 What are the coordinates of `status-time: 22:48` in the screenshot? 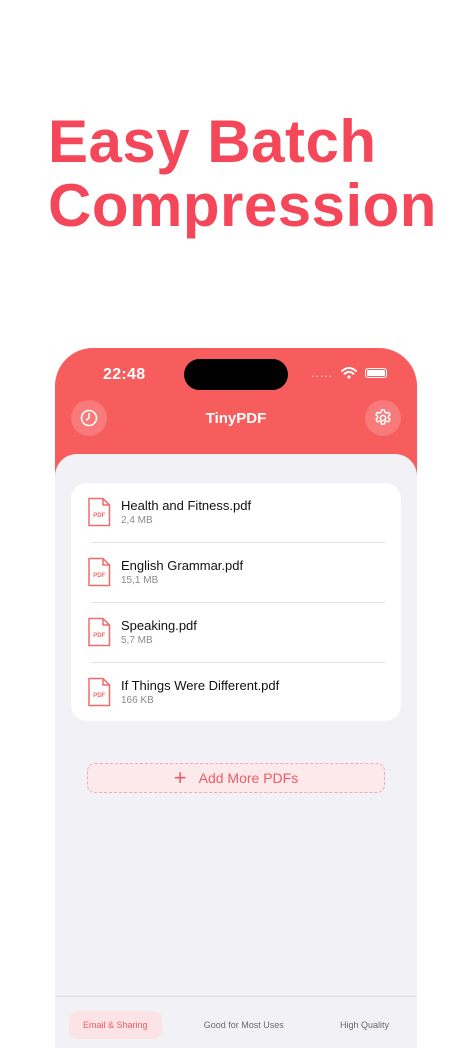 It's located at (124, 374).